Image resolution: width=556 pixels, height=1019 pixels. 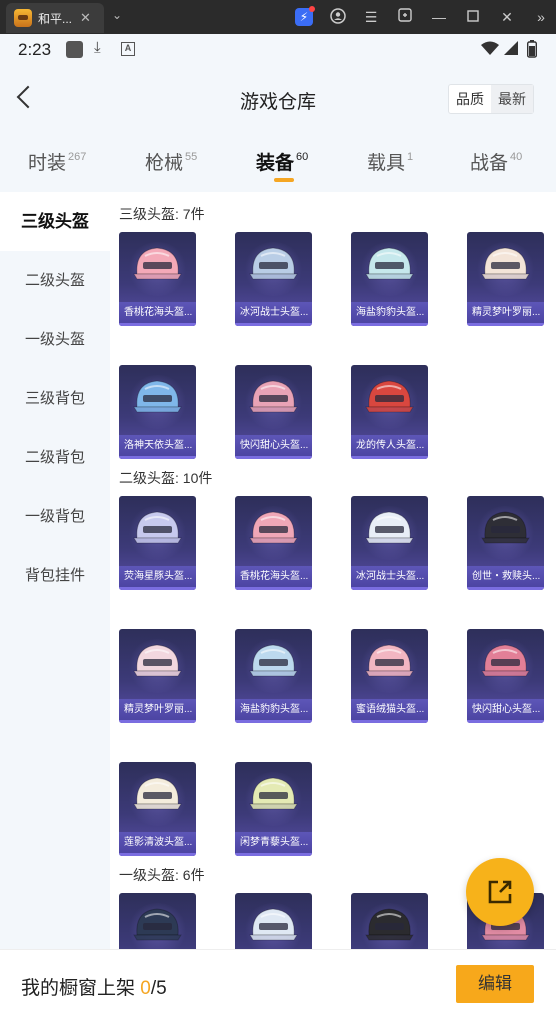 What do you see at coordinates (338, 17) in the screenshot?
I see `account-icon` at bounding box center [338, 17].